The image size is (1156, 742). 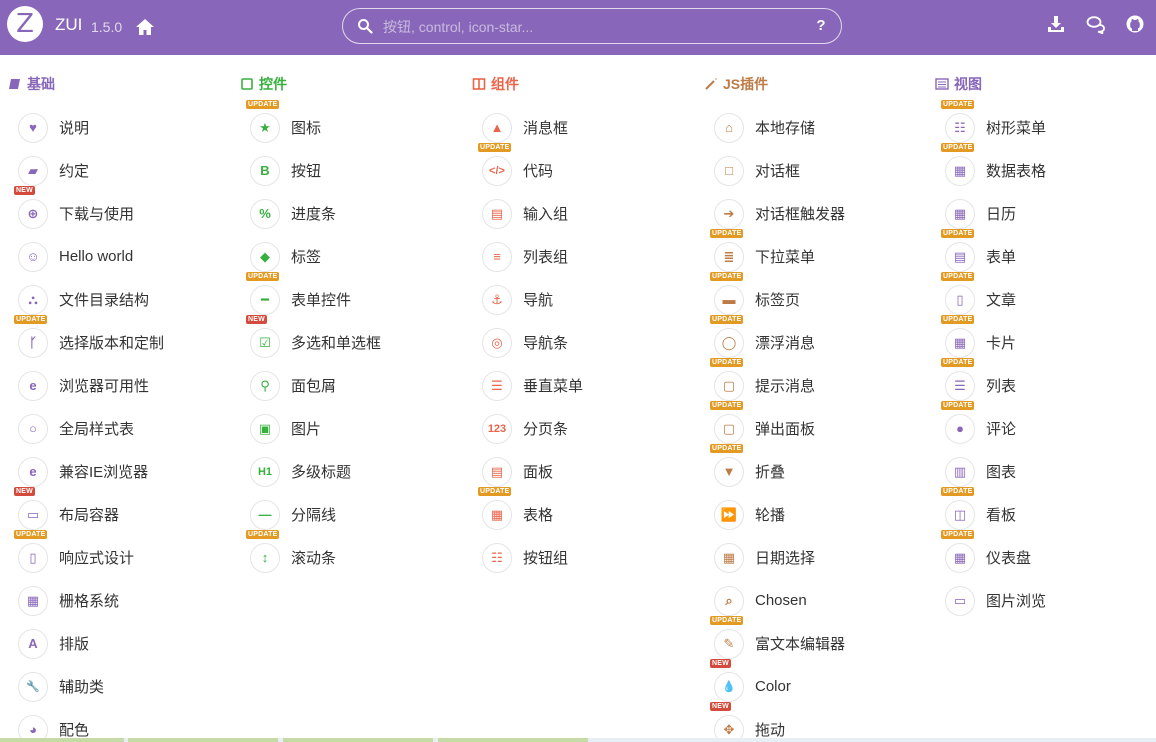 What do you see at coordinates (532, 342) in the screenshot?
I see `list-item: ◎ 导航条` at bounding box center [532, 342].